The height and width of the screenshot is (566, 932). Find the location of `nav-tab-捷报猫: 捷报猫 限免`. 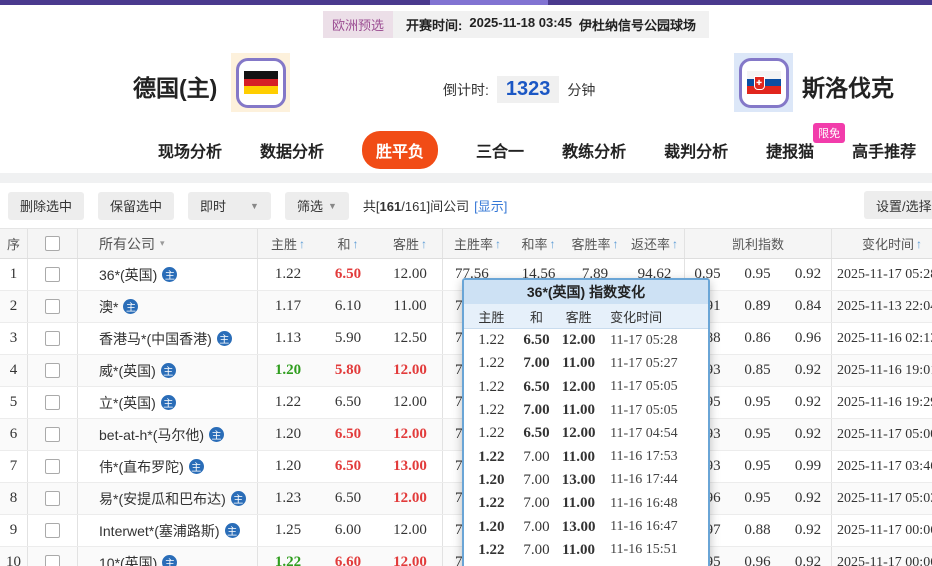

nav-tab-捷报猫: 捷报猫 限免 is located at coordinates (806, 142).